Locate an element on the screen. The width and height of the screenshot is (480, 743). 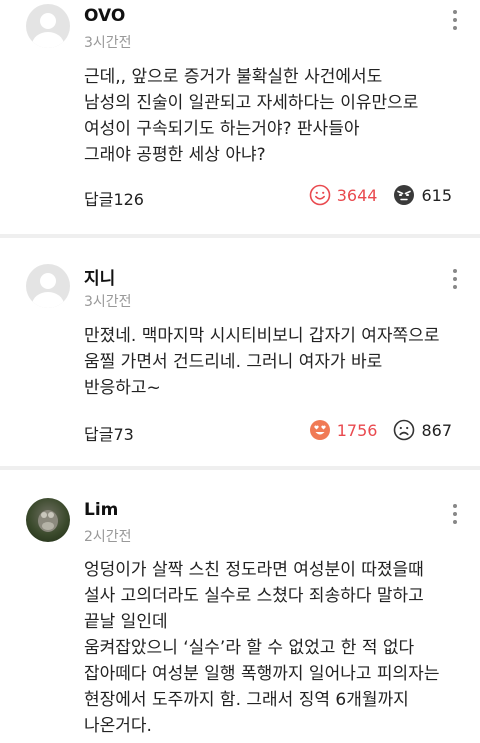
like-count: 3644 is located at coordinates (357, 195).